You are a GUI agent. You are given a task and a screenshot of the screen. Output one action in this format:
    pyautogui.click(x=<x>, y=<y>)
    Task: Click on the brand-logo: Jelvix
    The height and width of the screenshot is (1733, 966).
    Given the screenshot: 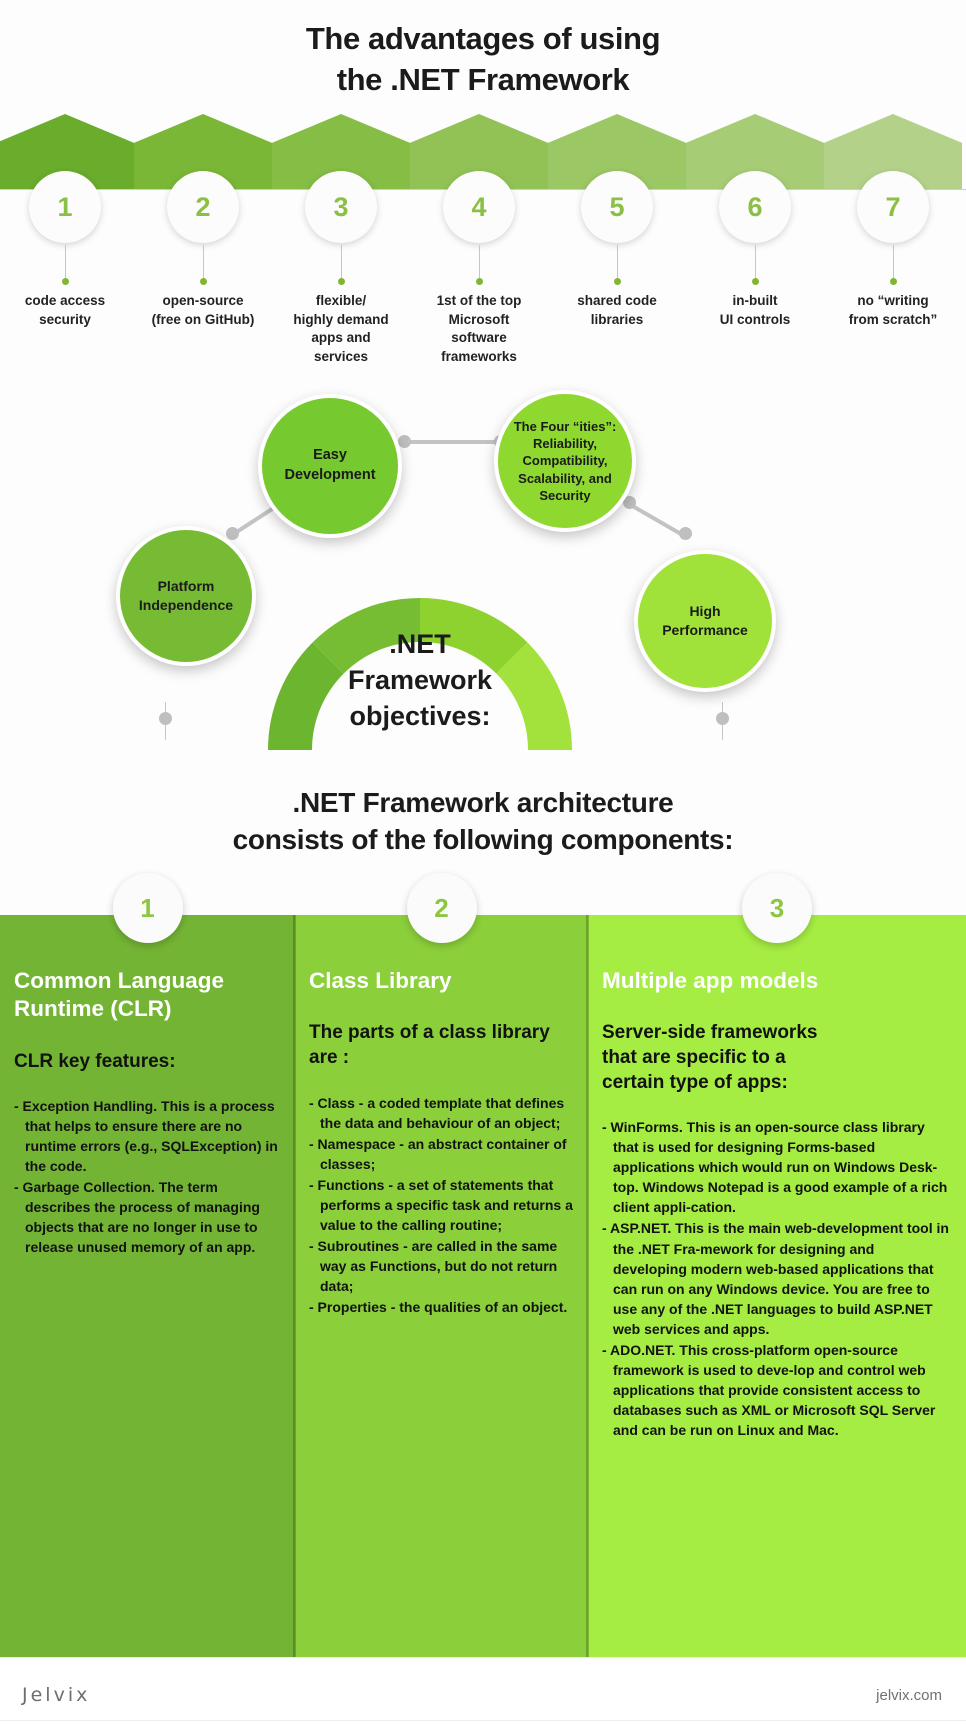 What is the action you would take?
    pyautogui.click(x=56, y=1695)
    